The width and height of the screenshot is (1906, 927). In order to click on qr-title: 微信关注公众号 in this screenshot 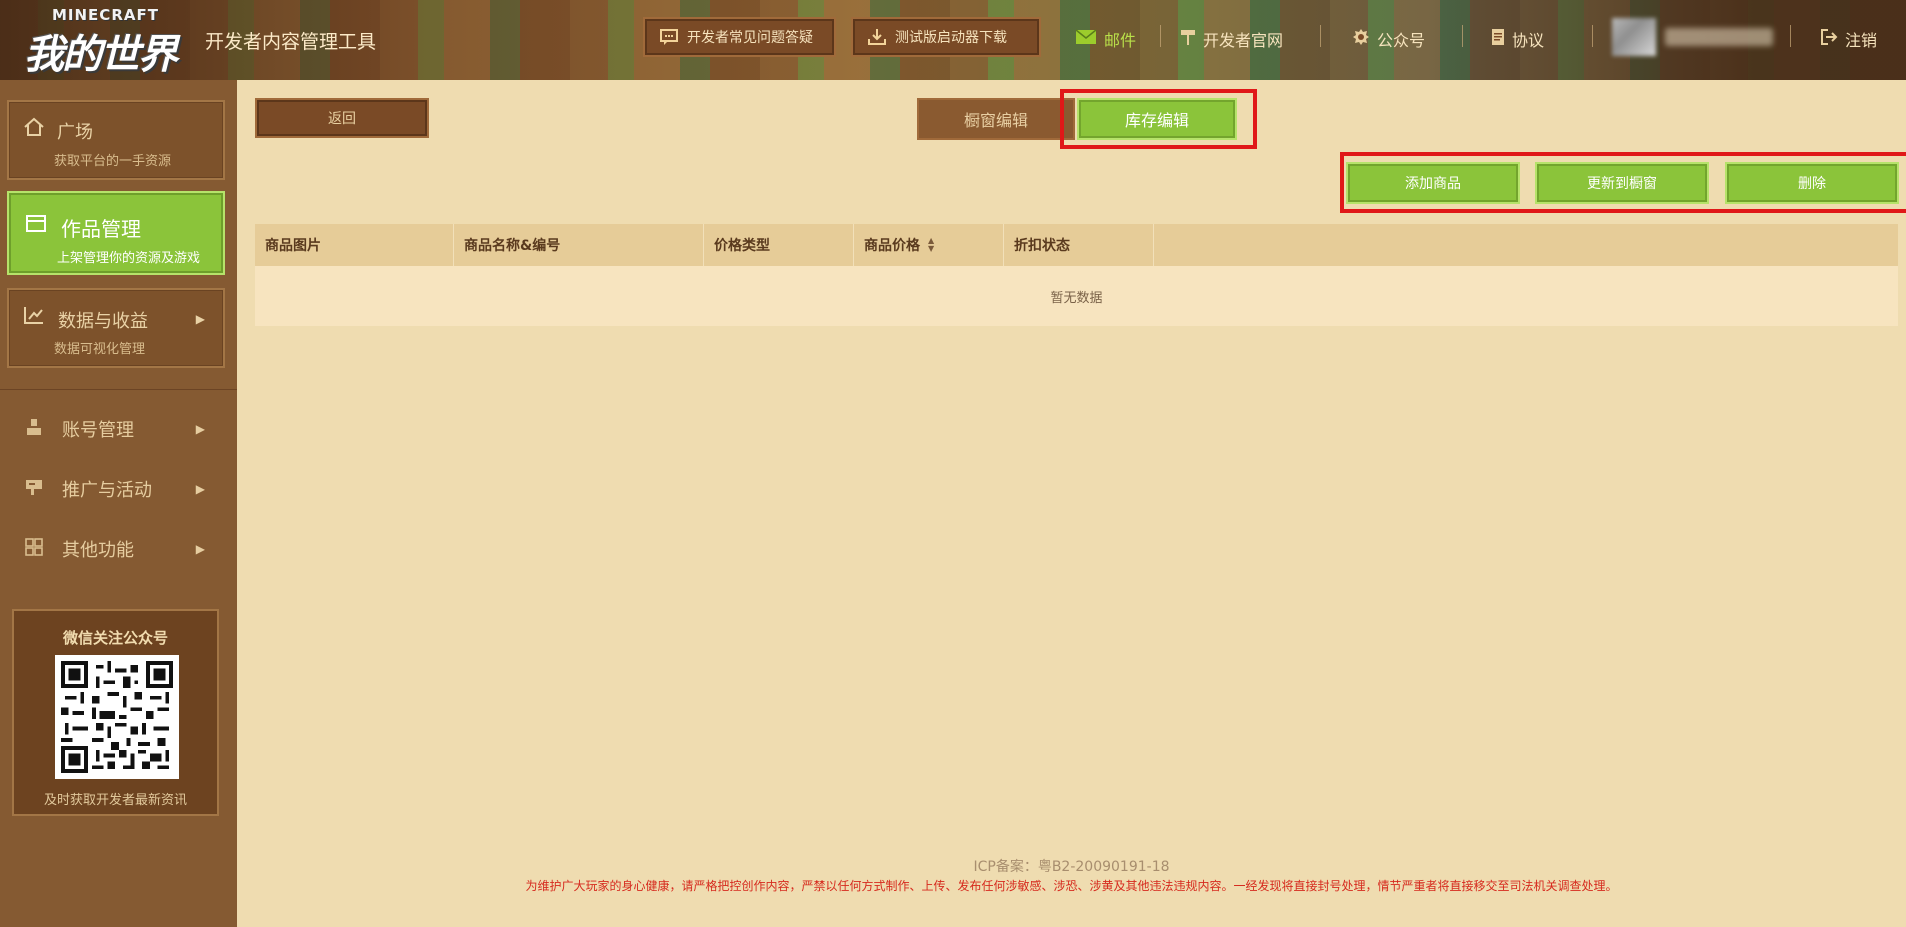, I will do `click(115, 638)`.